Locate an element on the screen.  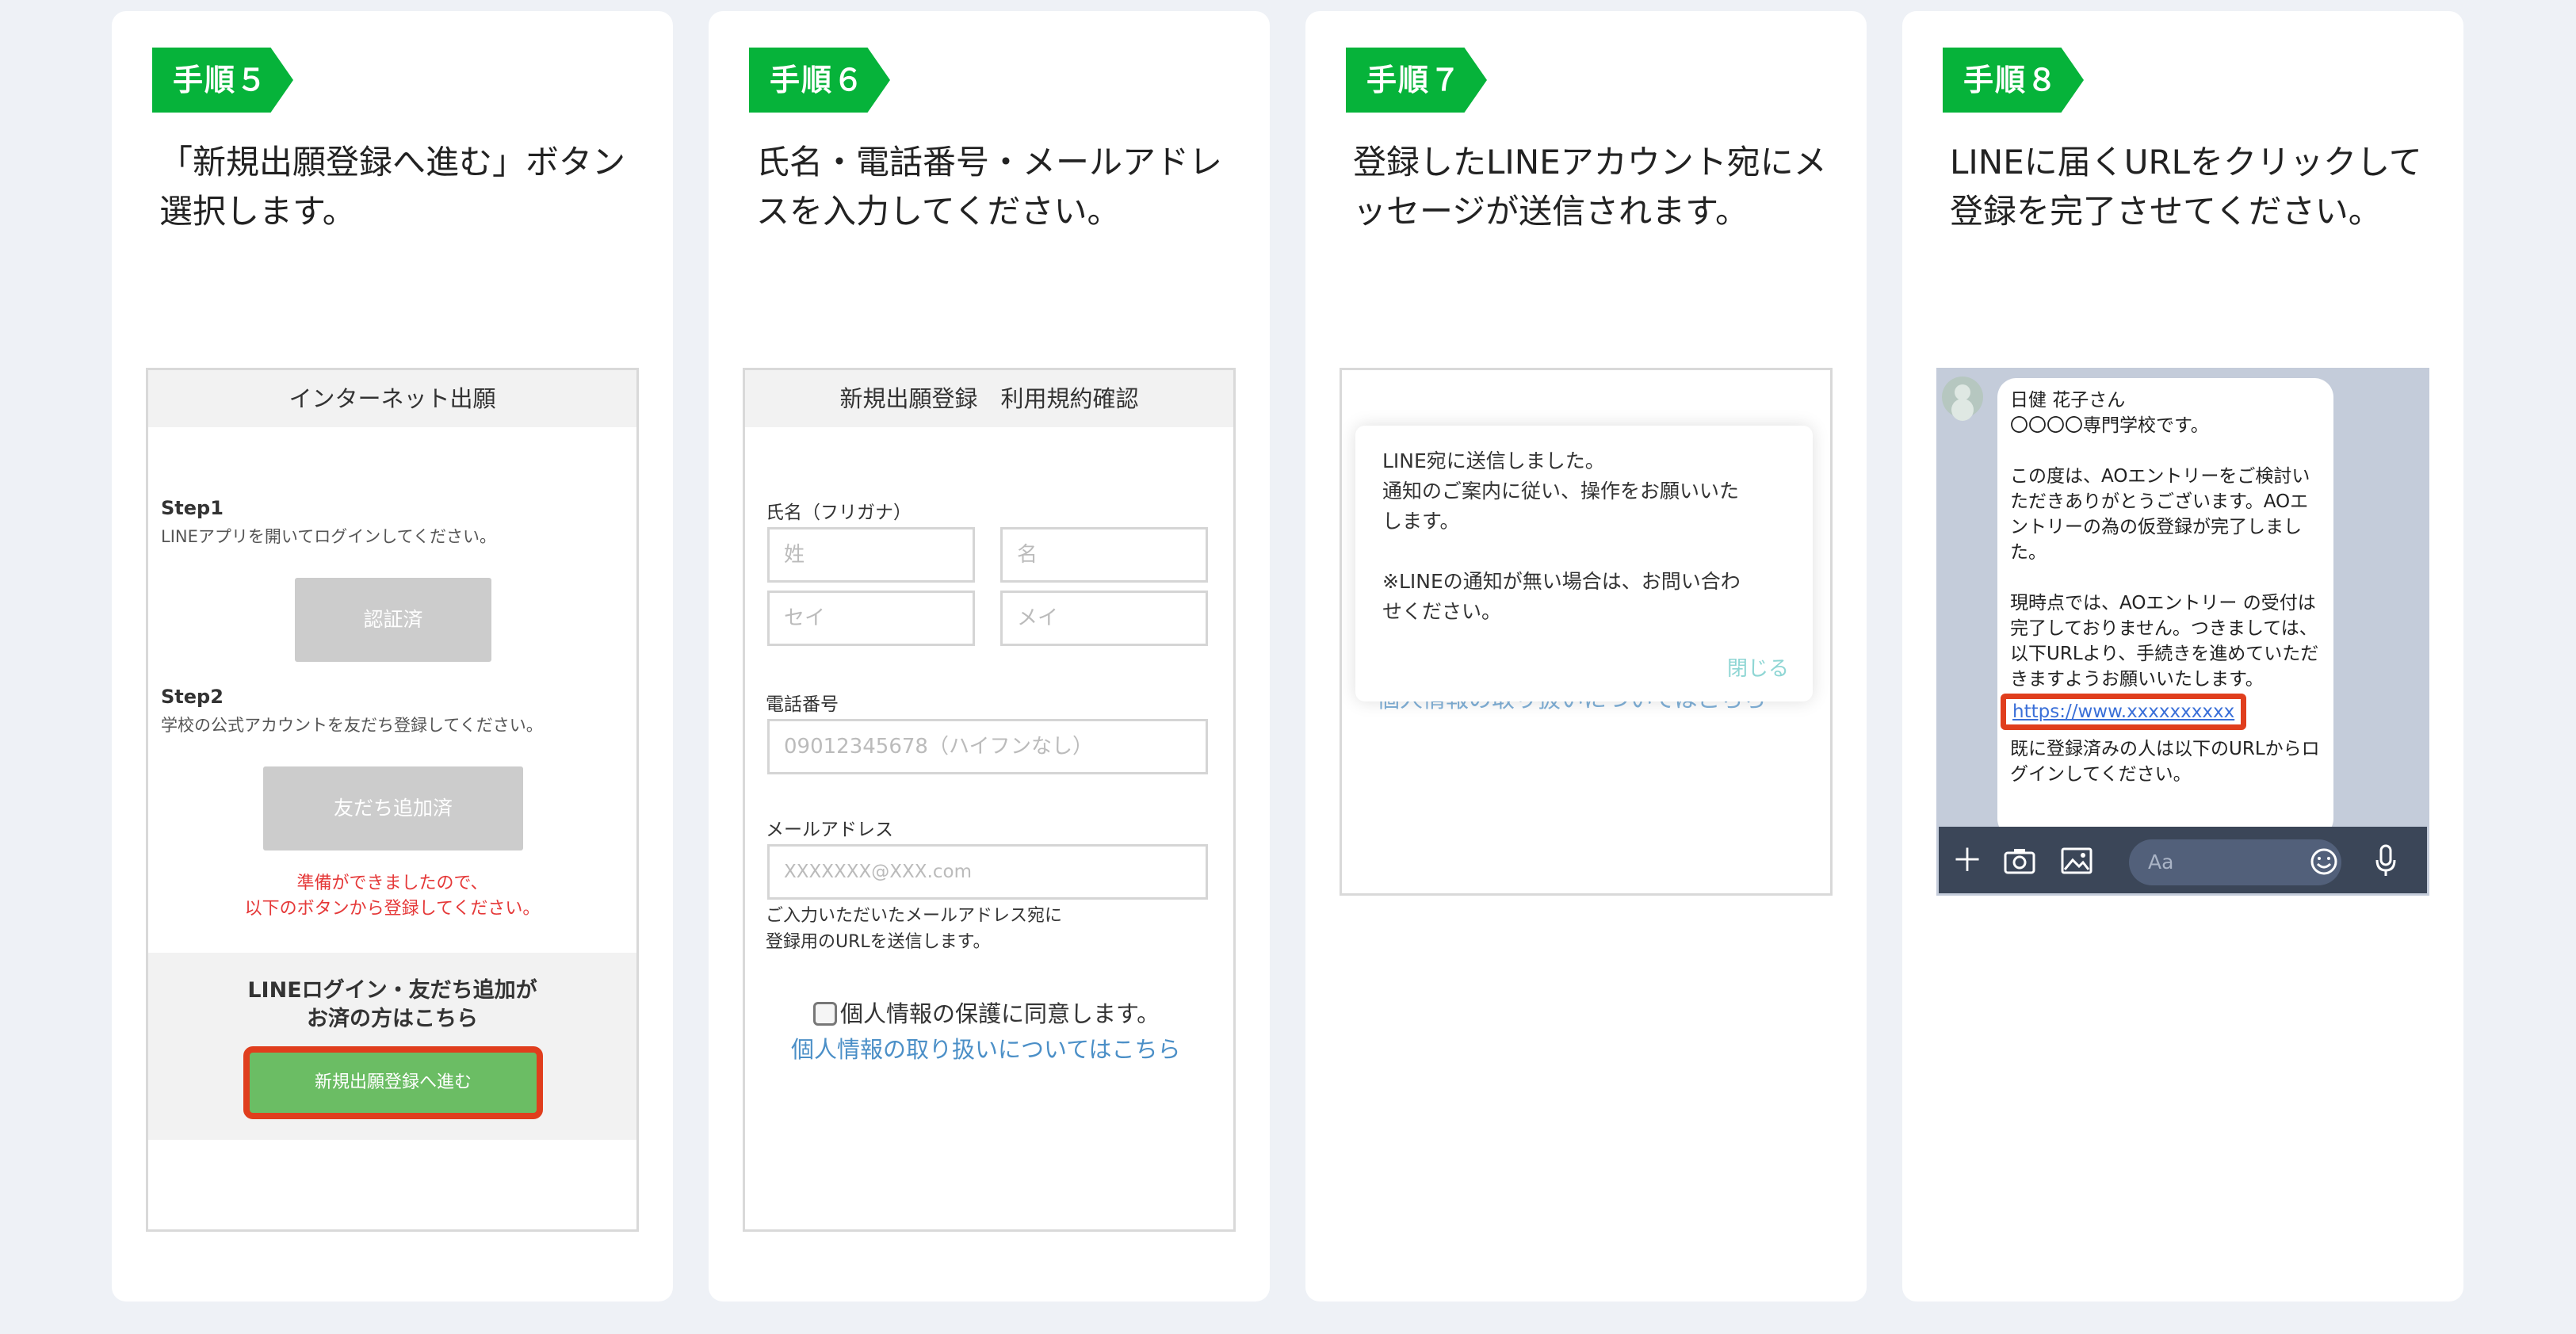
email-note-line2: 登録用のURLを送信します。 is located at coordinates (878, 942).